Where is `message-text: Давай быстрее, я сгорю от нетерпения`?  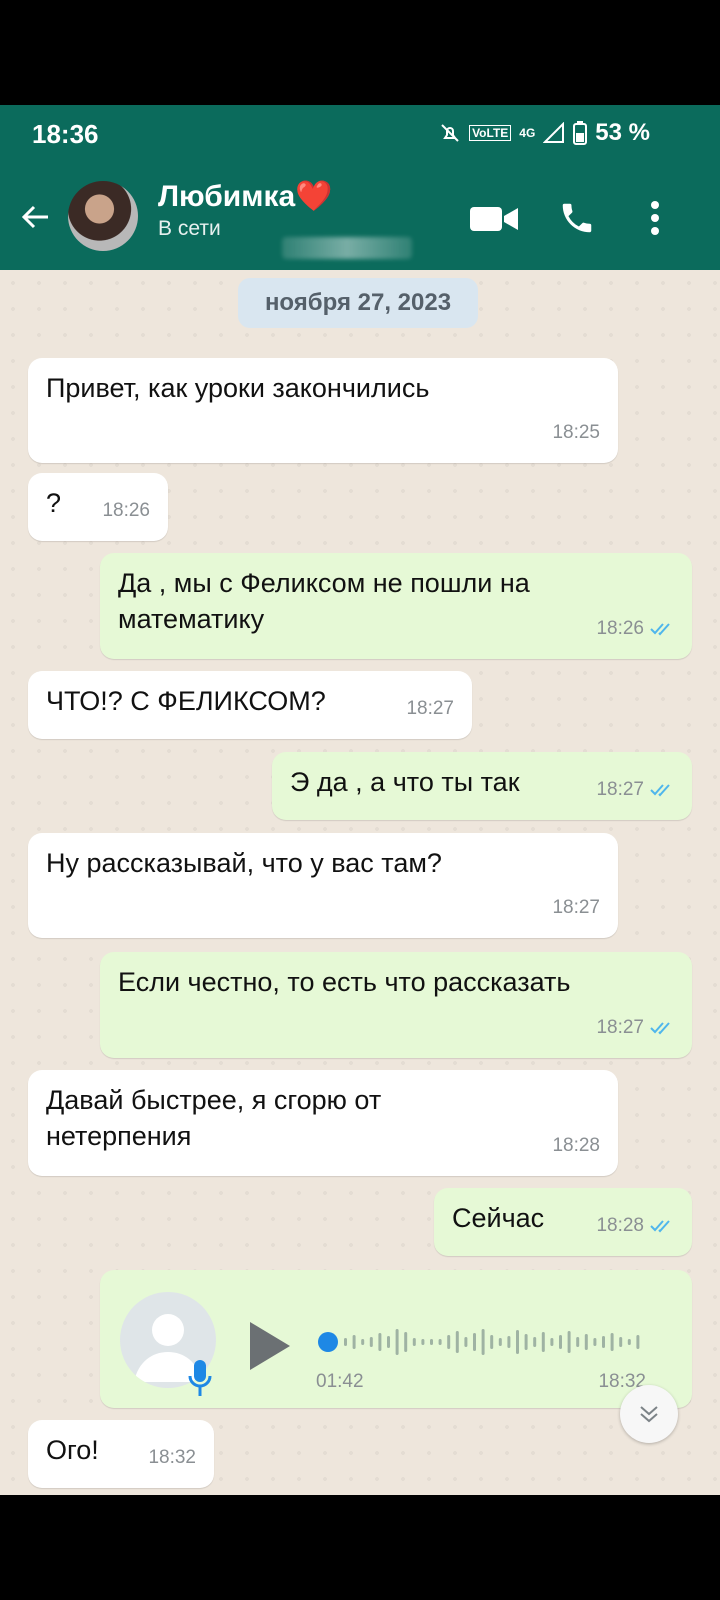 message-text: Давай быстрее, я сгорю от нетерпения is located at coordinates (214, 1118).